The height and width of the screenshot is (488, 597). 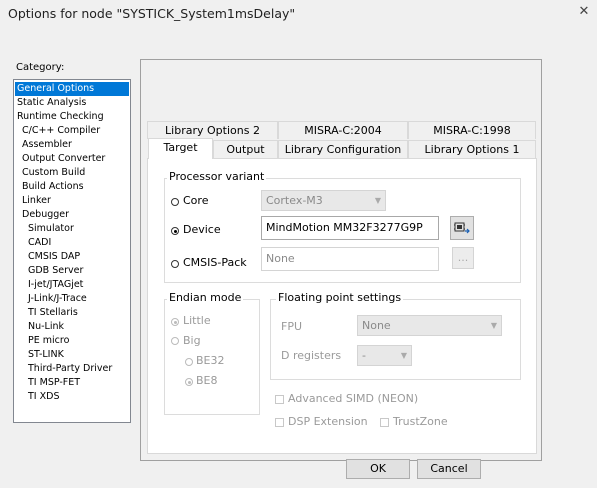 What do you see at coordinates (207, 380) in the screenshot?
I see `be8-label: BE8` at bounding box center [207, 380].